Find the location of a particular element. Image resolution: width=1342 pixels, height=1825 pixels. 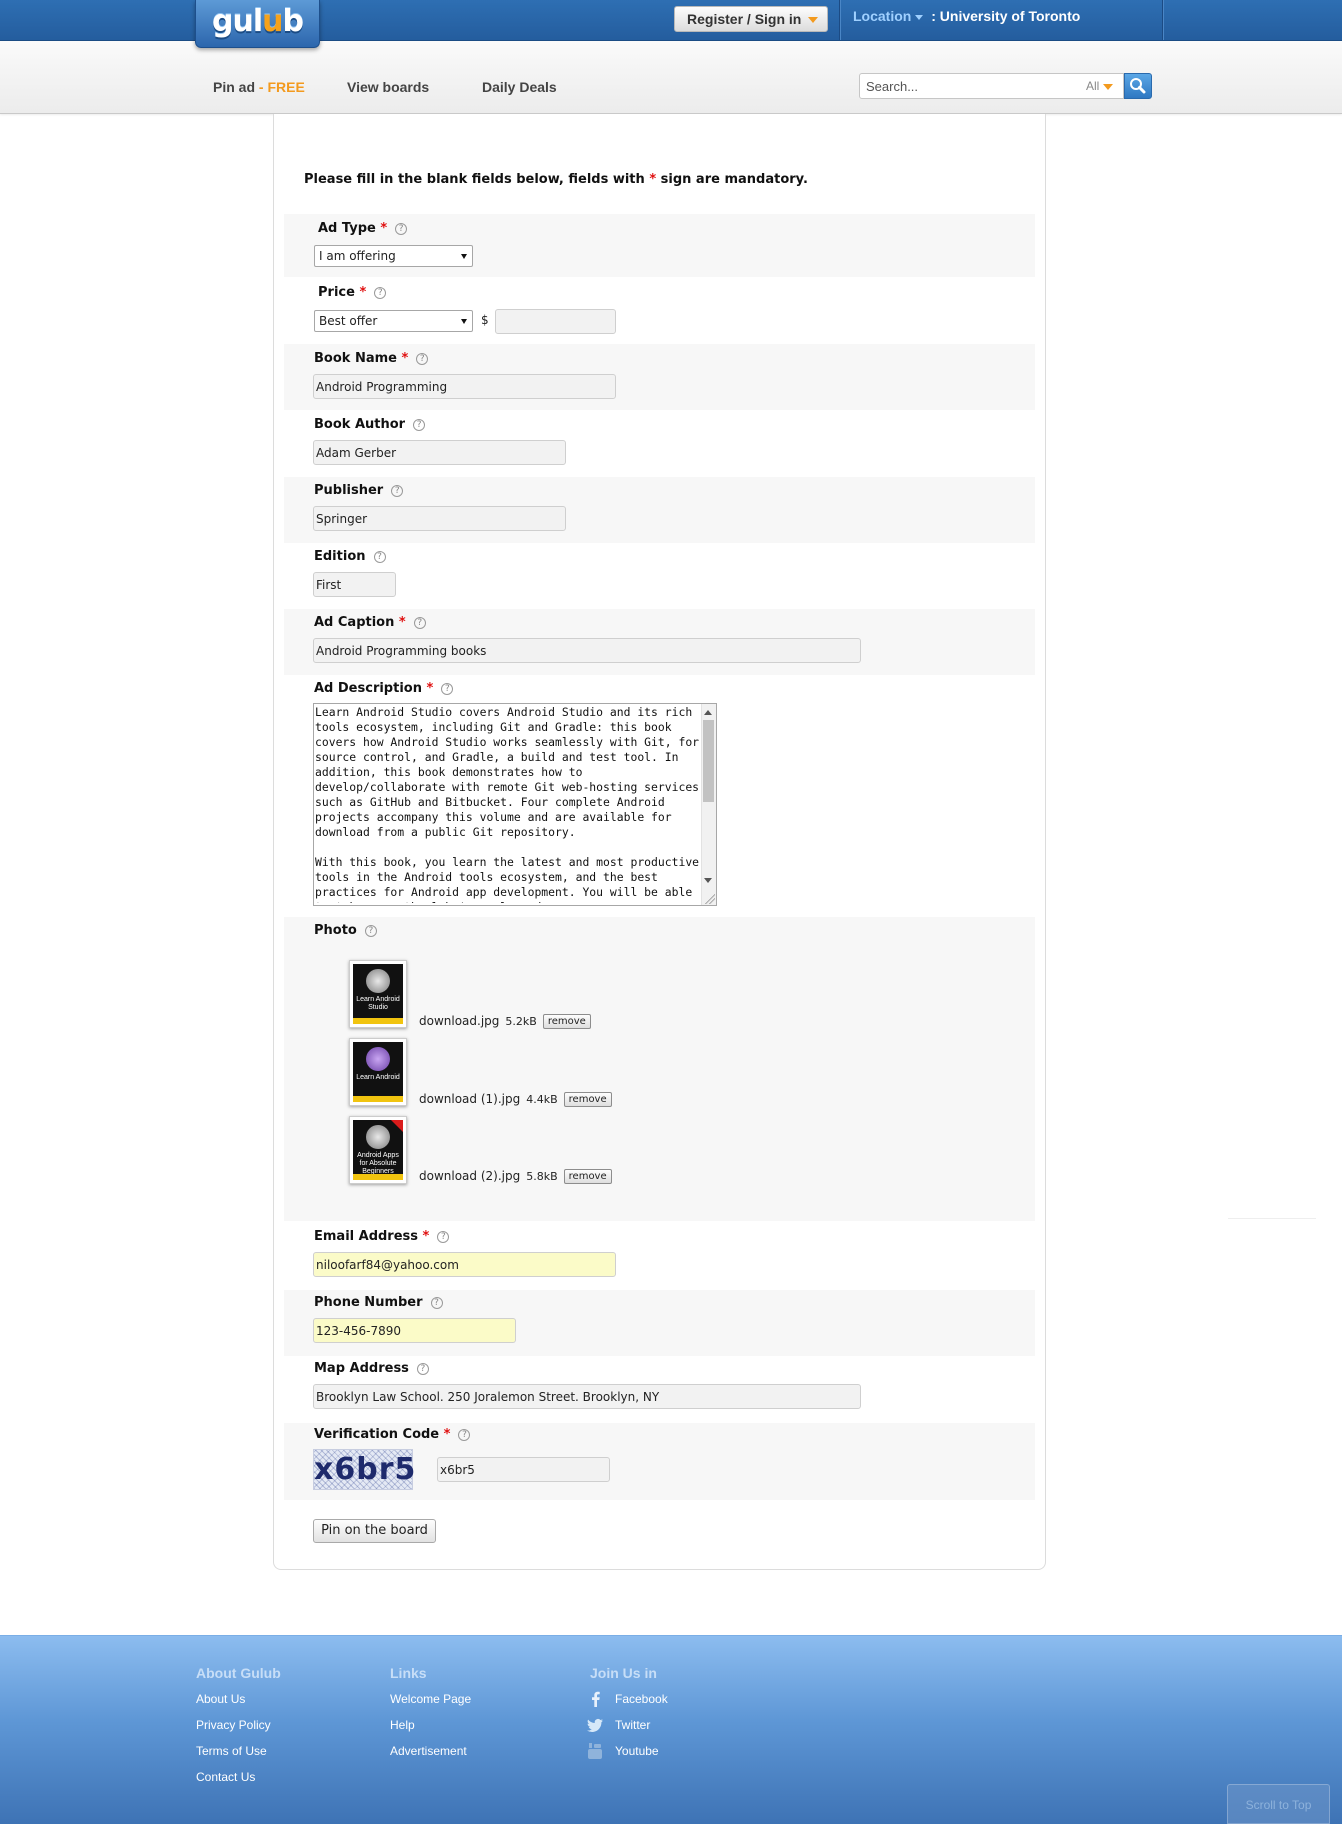

email-label: Email Address *? is located at coordinates (382, 1236).